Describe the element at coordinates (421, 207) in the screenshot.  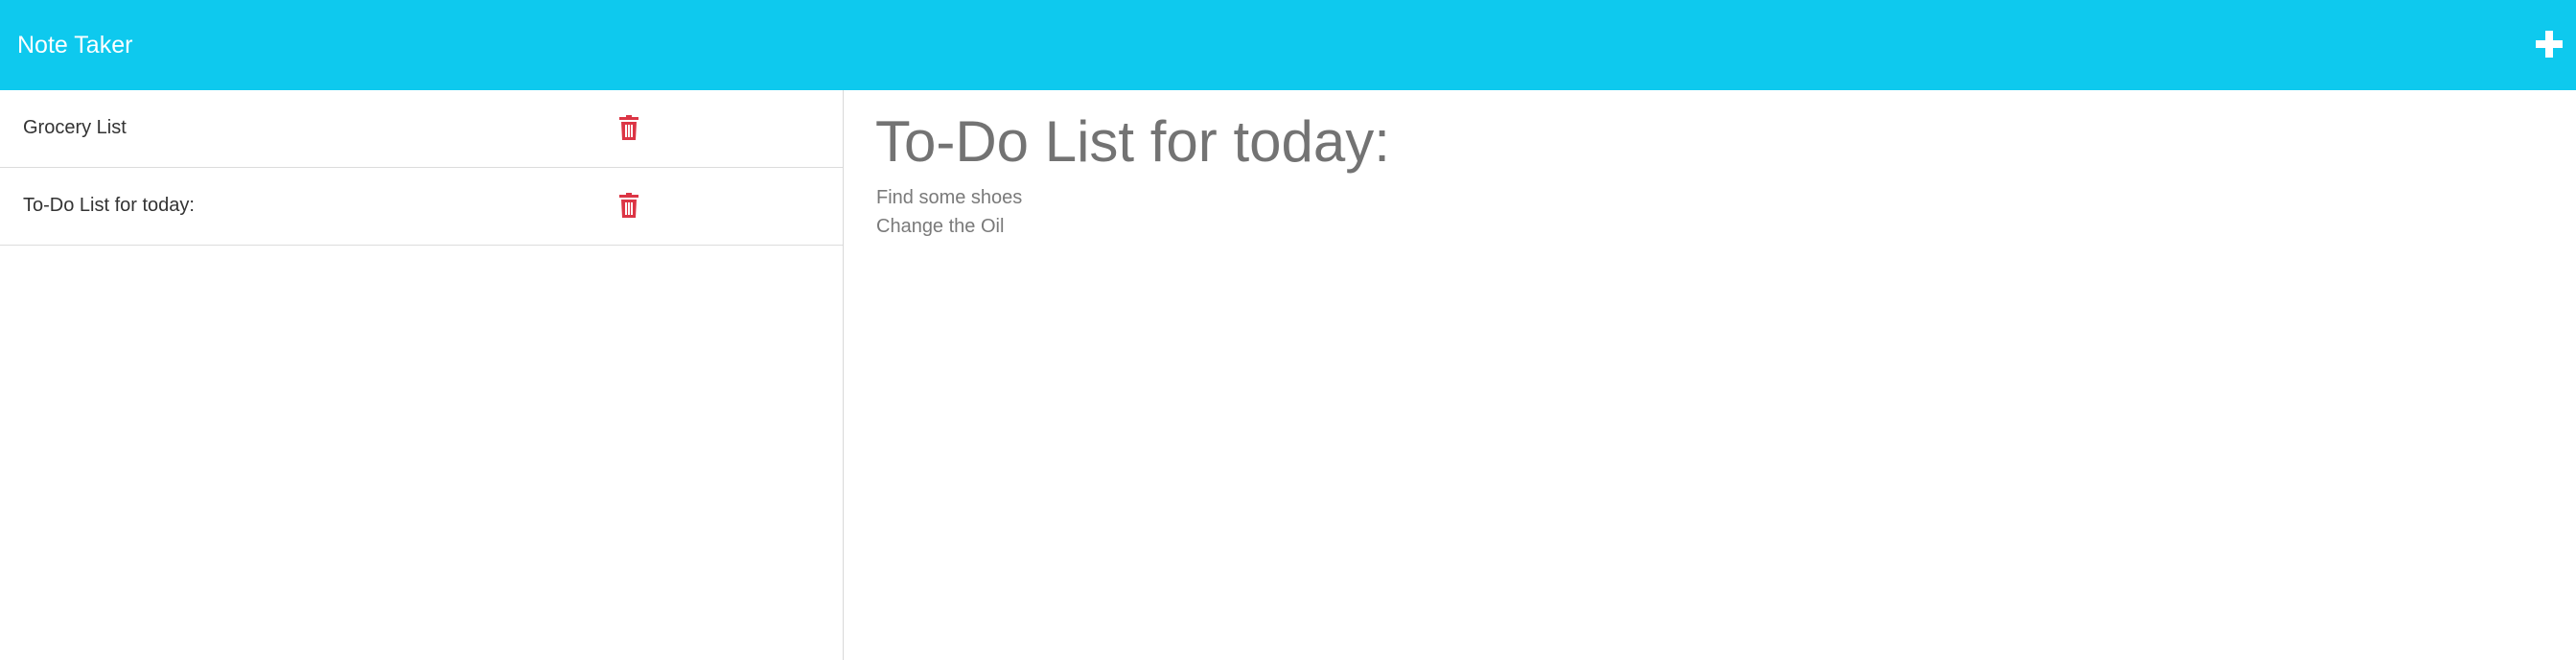
I see `note-list-item: To-Do List for today:` at that location.